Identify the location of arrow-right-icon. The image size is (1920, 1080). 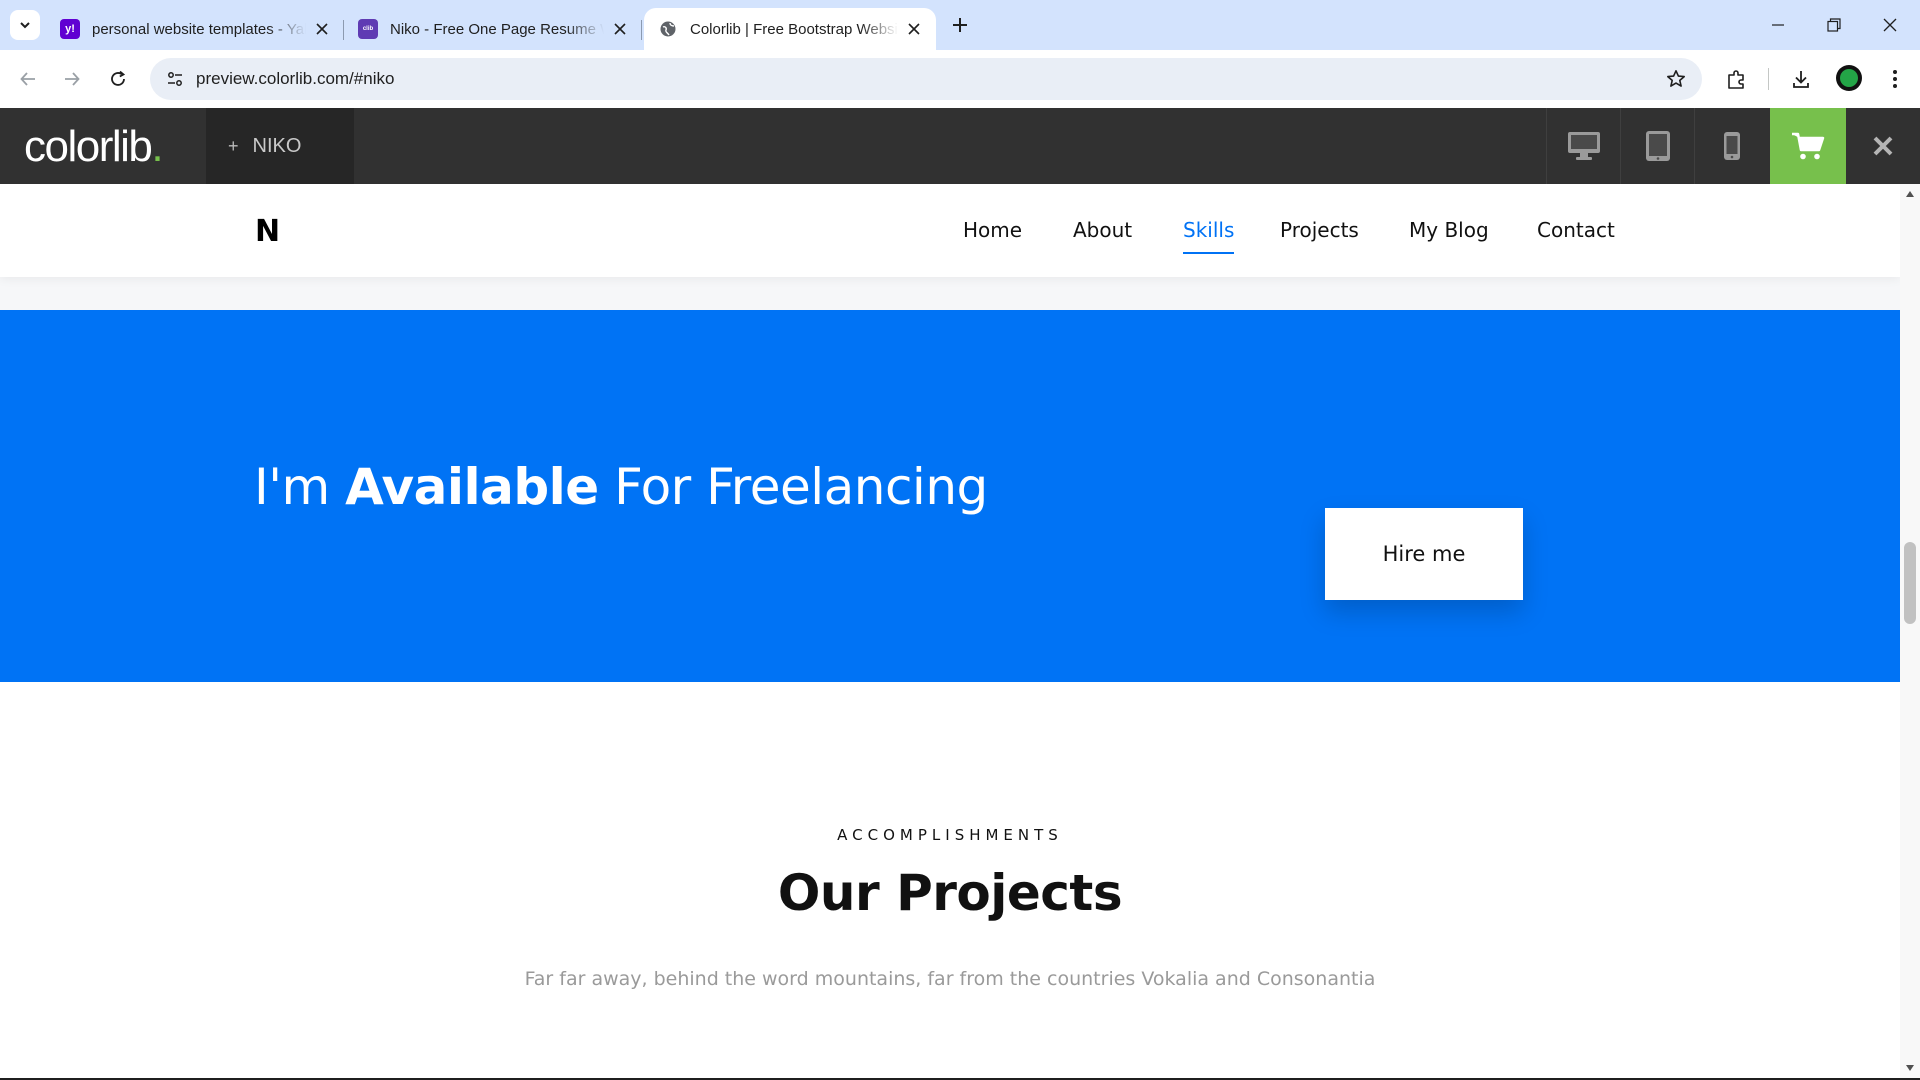
(72, 79).